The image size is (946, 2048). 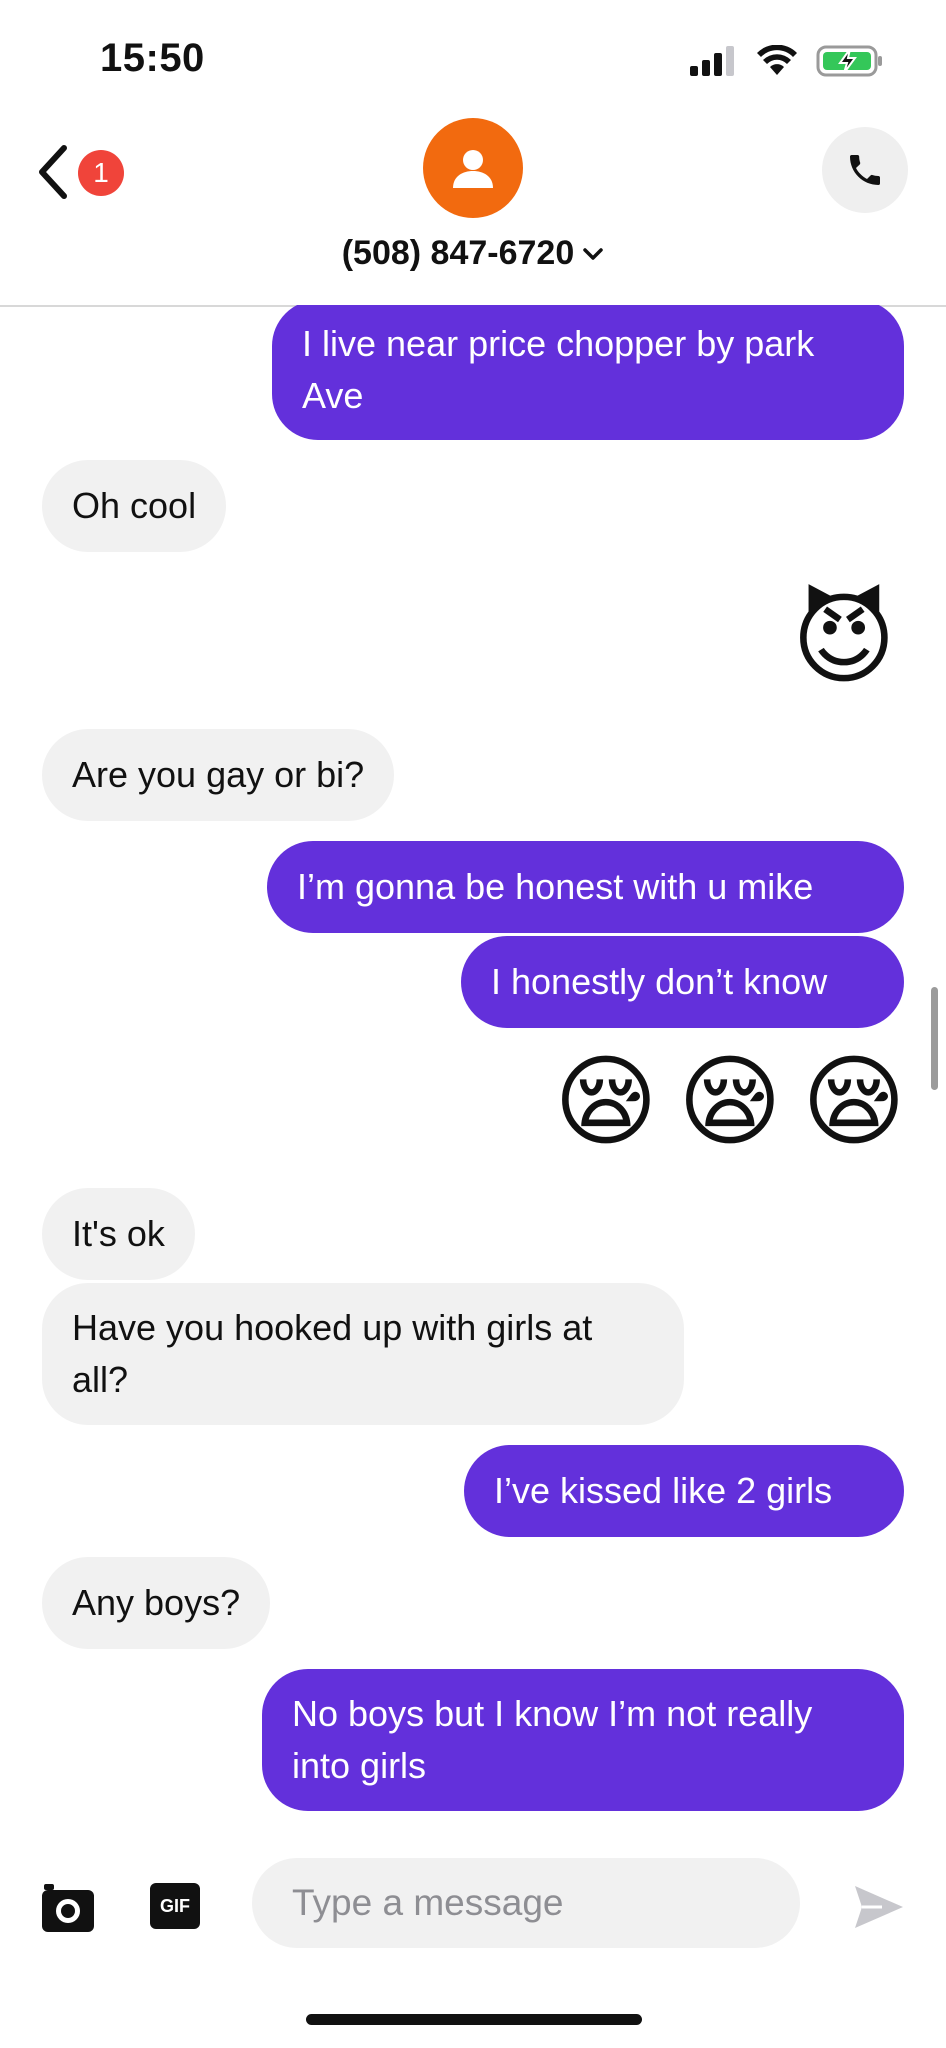 What do you see at coordinates (53, 172) in the screenshot?
I see `chevron-left-icon` at bounding box center [53, 172].